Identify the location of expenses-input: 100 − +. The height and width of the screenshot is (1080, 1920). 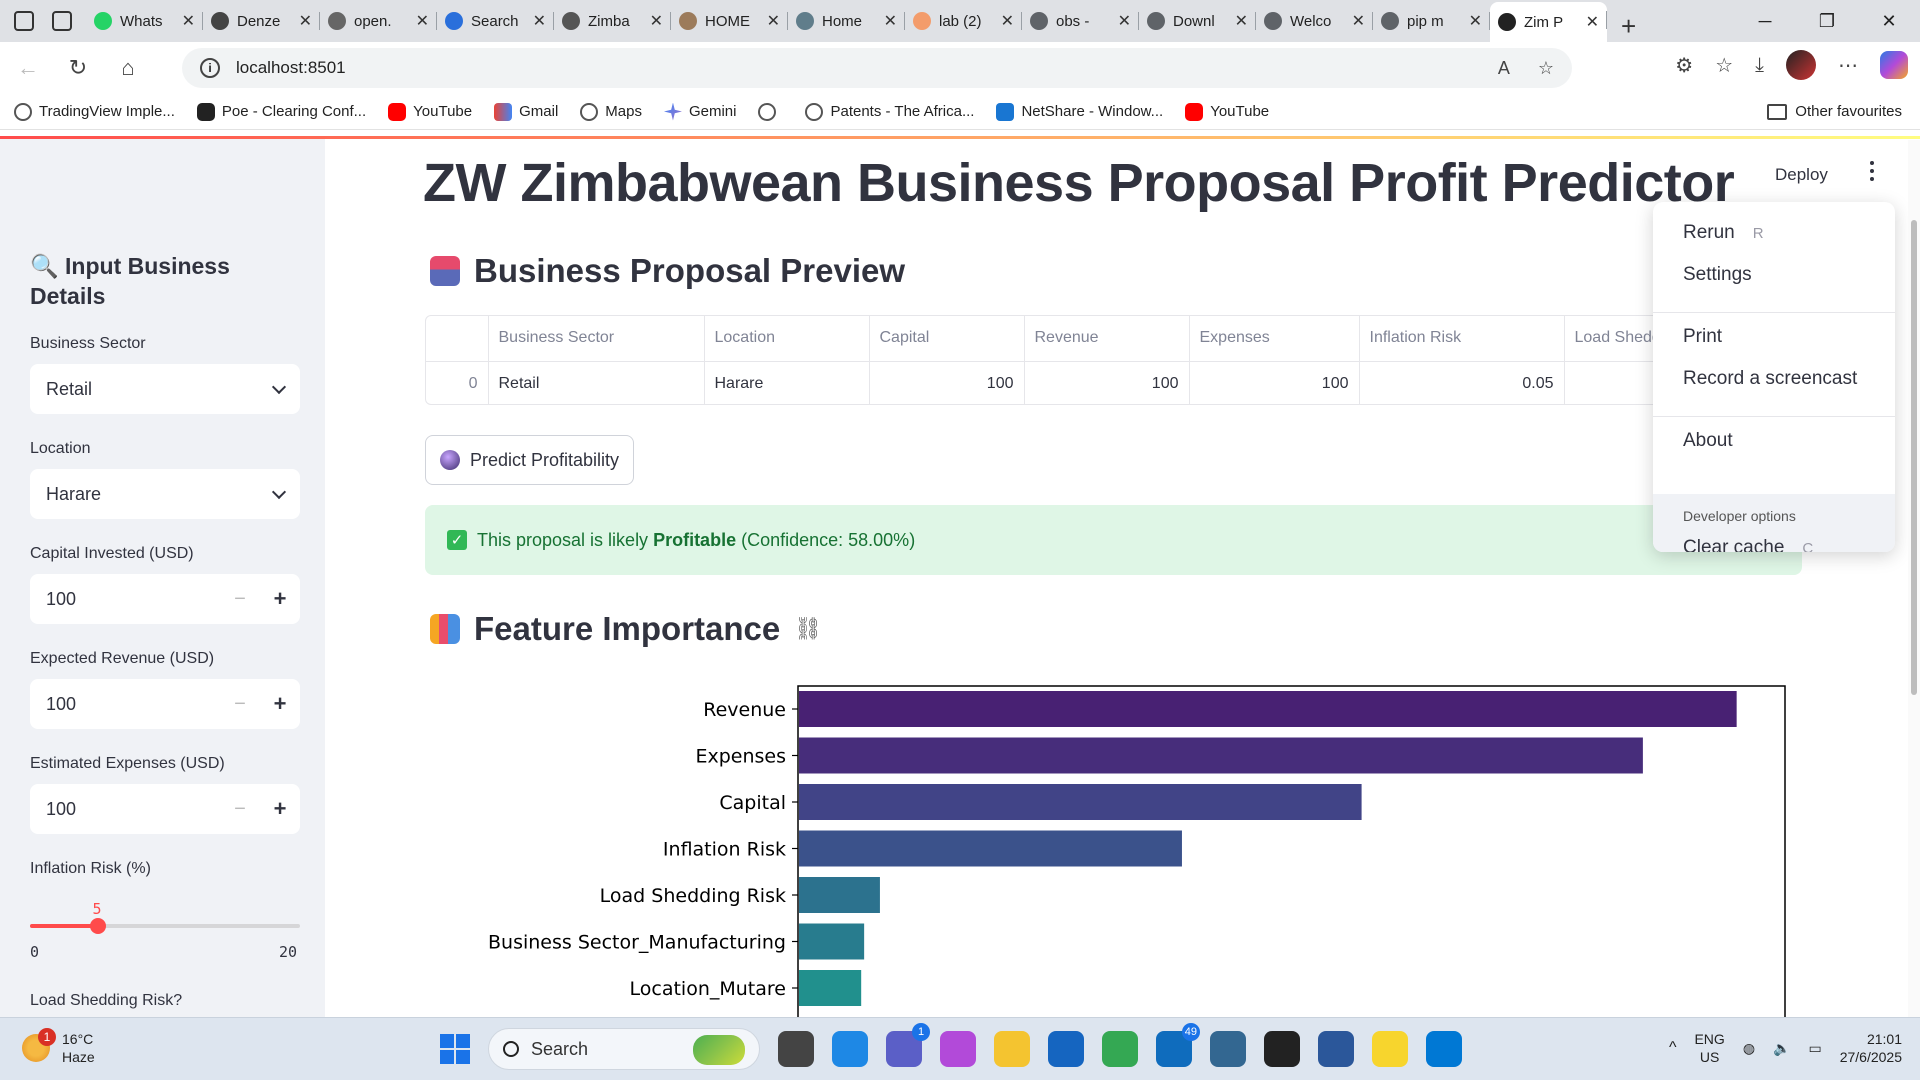
(165, 809).